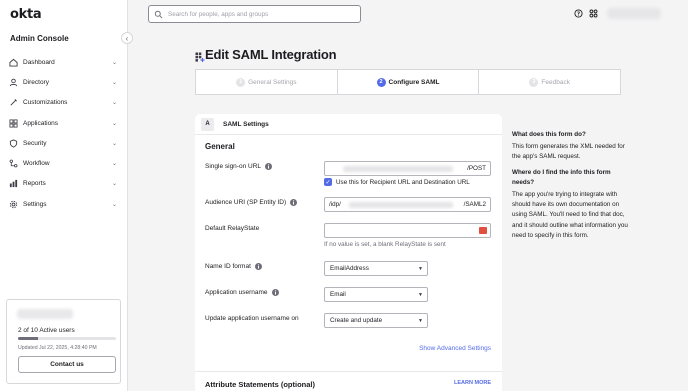 This screenshot has height=391, width=688. I want to click on field-label-text: Single sign-on URL, so click(233, 166).